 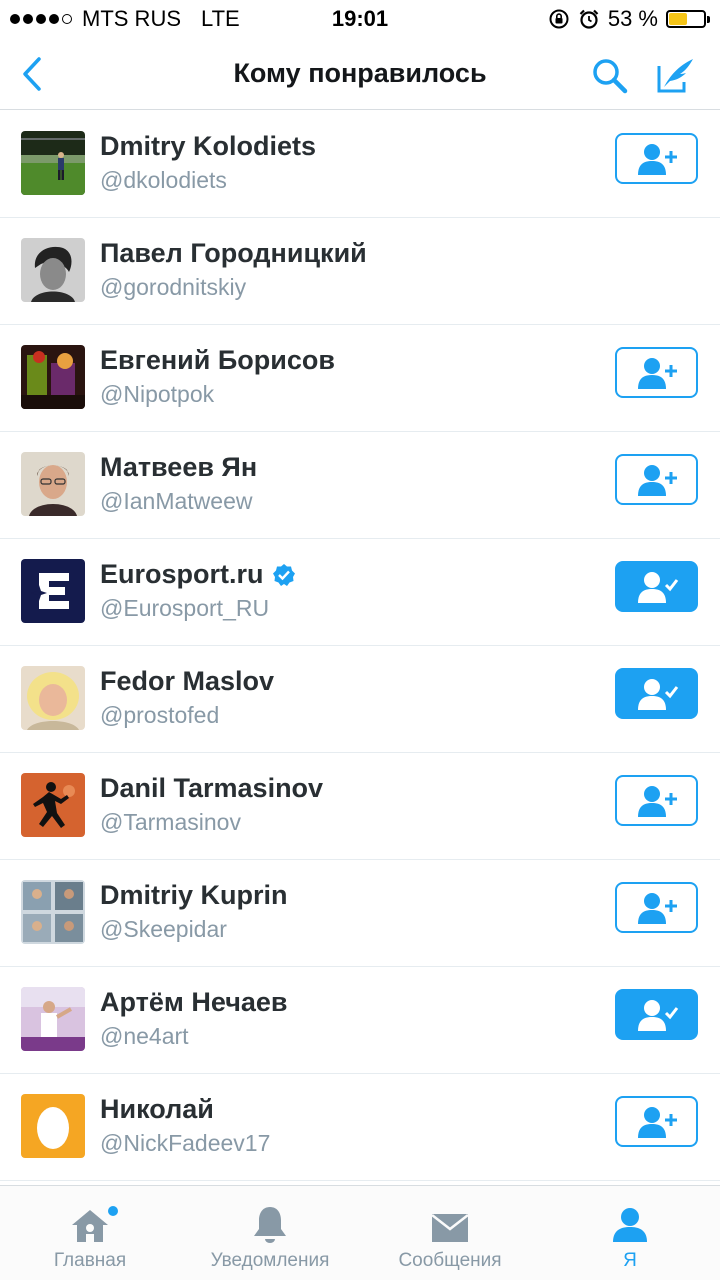 What do you see at coordinates (360, 75) in the screenshot?
I see `navigation-bar: Кому понравилось` at bounding box center [360, 75].